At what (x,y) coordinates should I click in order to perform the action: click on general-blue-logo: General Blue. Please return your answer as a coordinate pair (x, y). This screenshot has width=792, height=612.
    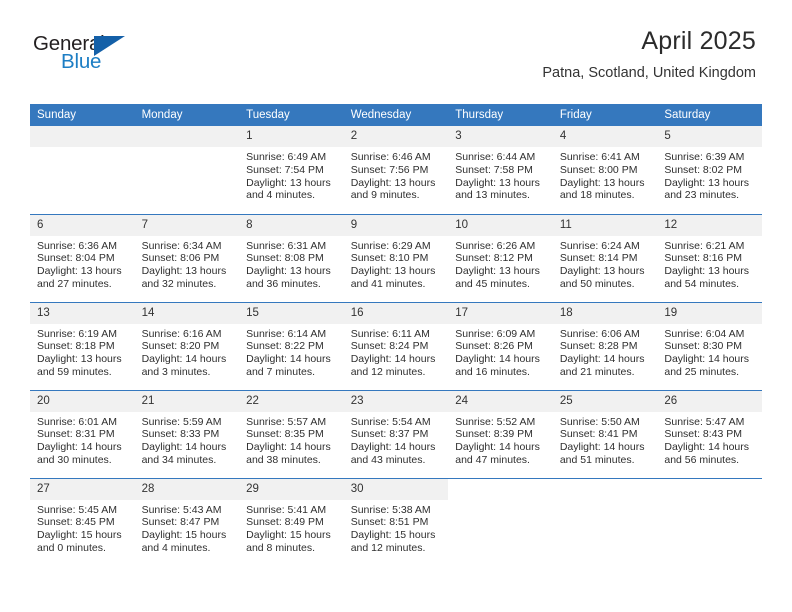
    Looking at the image, I should click on (93, 56).